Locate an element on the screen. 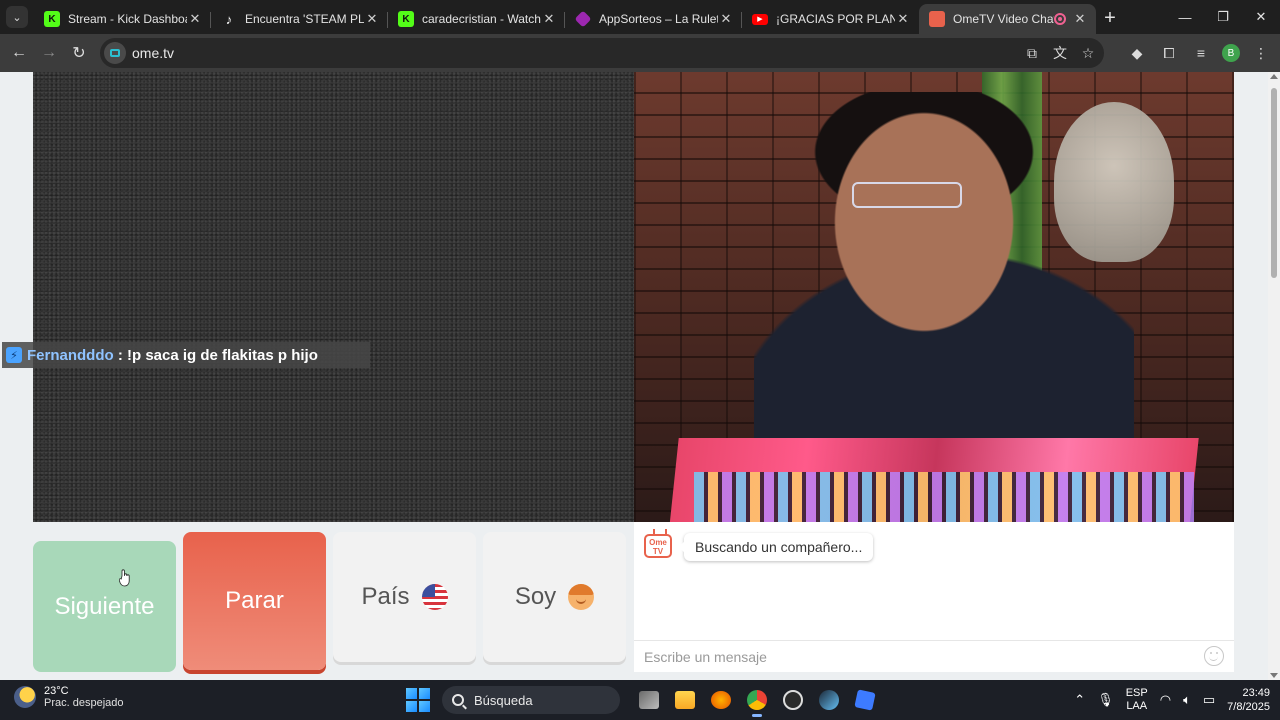 The width and height of the screenshot is (1280, 720). page-scrollbar is located at coordinates (1274, 376).